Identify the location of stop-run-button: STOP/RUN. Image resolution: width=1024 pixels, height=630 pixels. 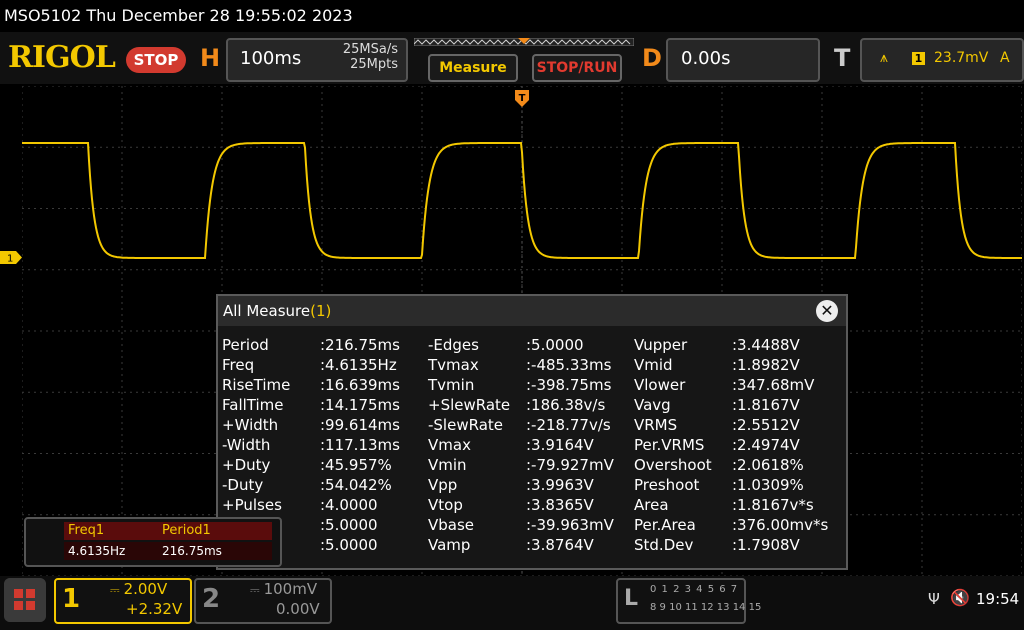
(577, 68).